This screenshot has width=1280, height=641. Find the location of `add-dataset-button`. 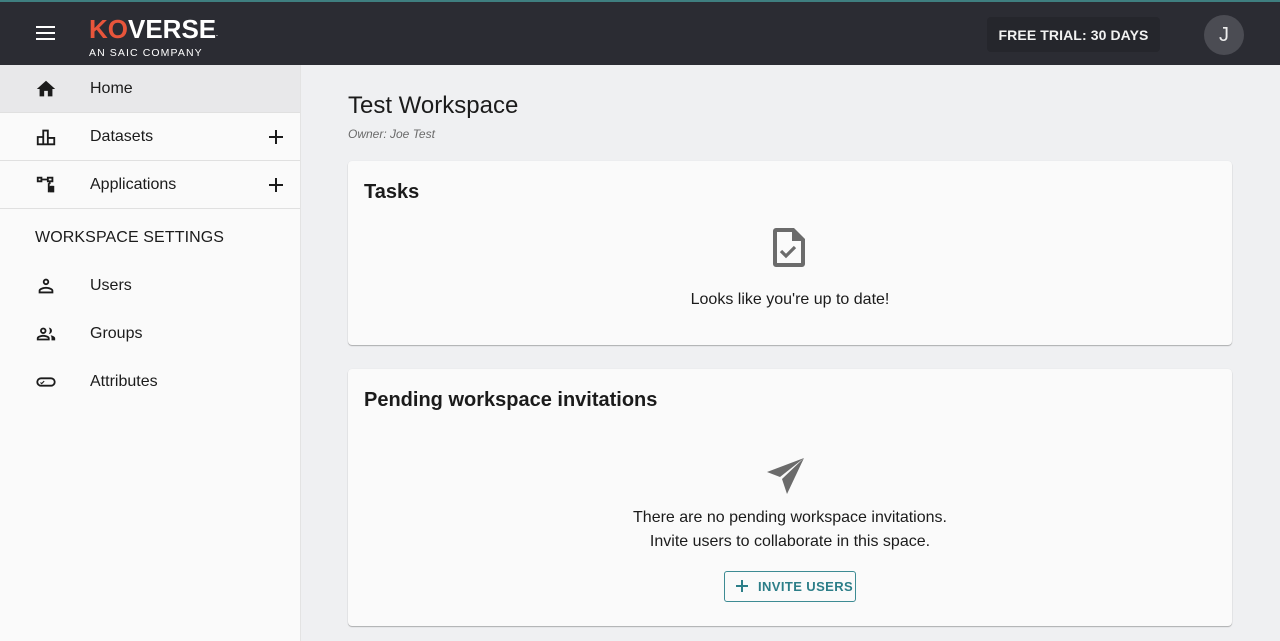

add-dataset-button is located at coordinates (276, 137).